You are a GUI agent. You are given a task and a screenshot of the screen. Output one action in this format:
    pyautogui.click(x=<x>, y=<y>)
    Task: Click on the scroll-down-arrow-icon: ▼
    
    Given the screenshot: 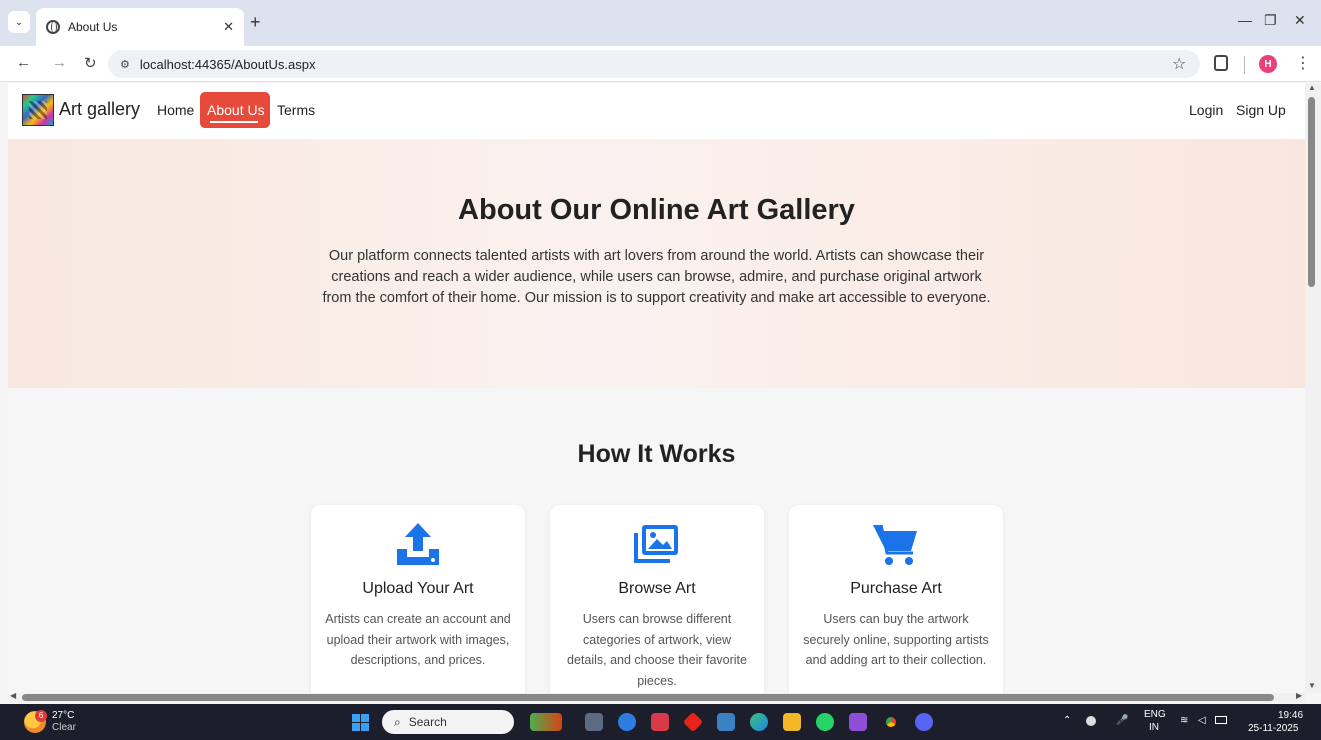 What is the action you would take?
    pyautogui.click(x=1312, y=685)
    